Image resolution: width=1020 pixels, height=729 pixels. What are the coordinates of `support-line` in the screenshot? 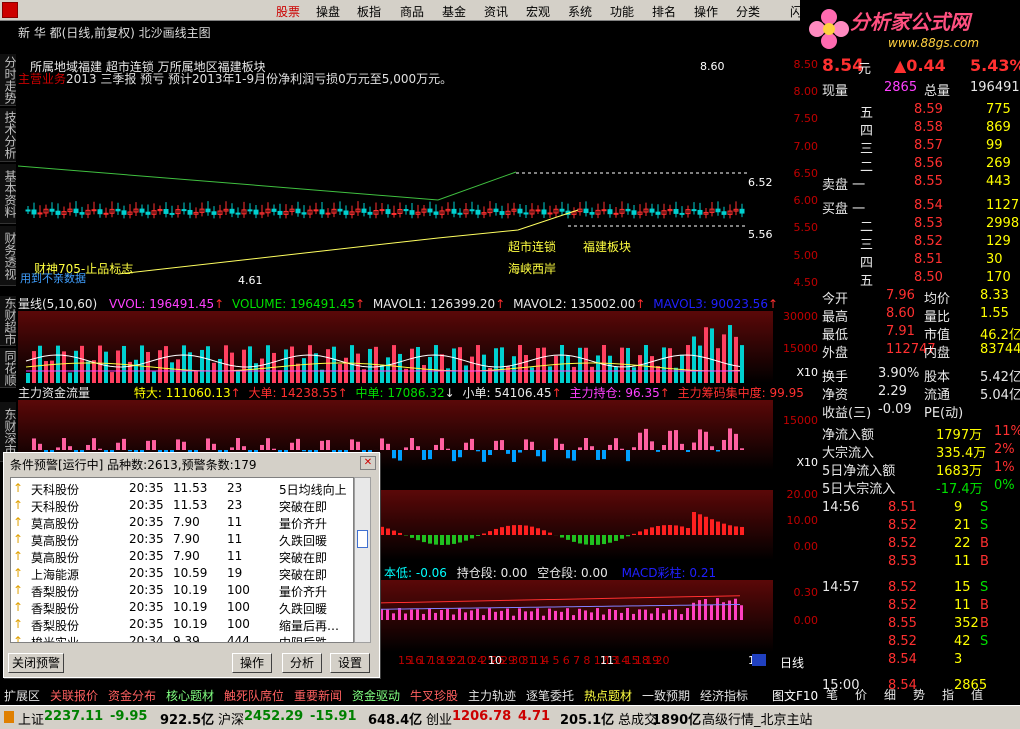 It's located at (267, 183).